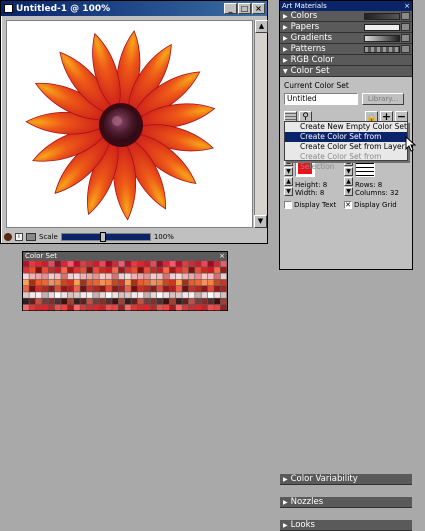 The height and width of the screenshot is (531, 425). What do you see at coordinates (31, 237) in the screenshot?
I see `tracing-icon` at bounding box center [31, 237].